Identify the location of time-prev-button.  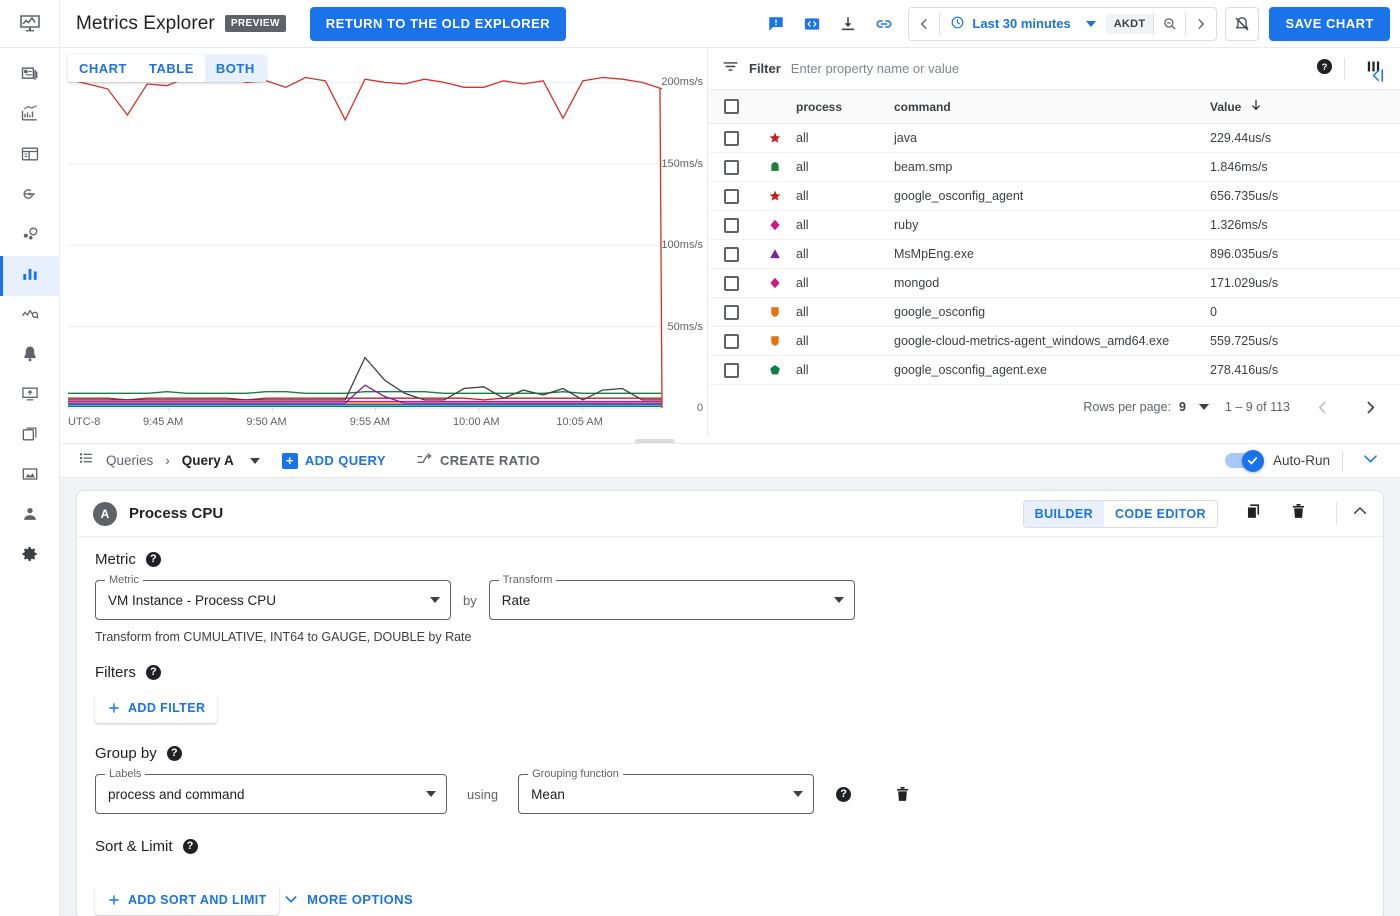
(924, 24).